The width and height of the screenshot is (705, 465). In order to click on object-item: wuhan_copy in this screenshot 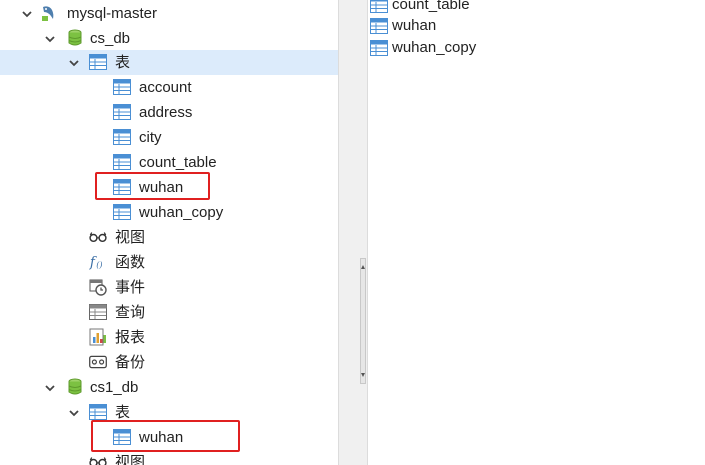, I will do `click(422, 48)`.